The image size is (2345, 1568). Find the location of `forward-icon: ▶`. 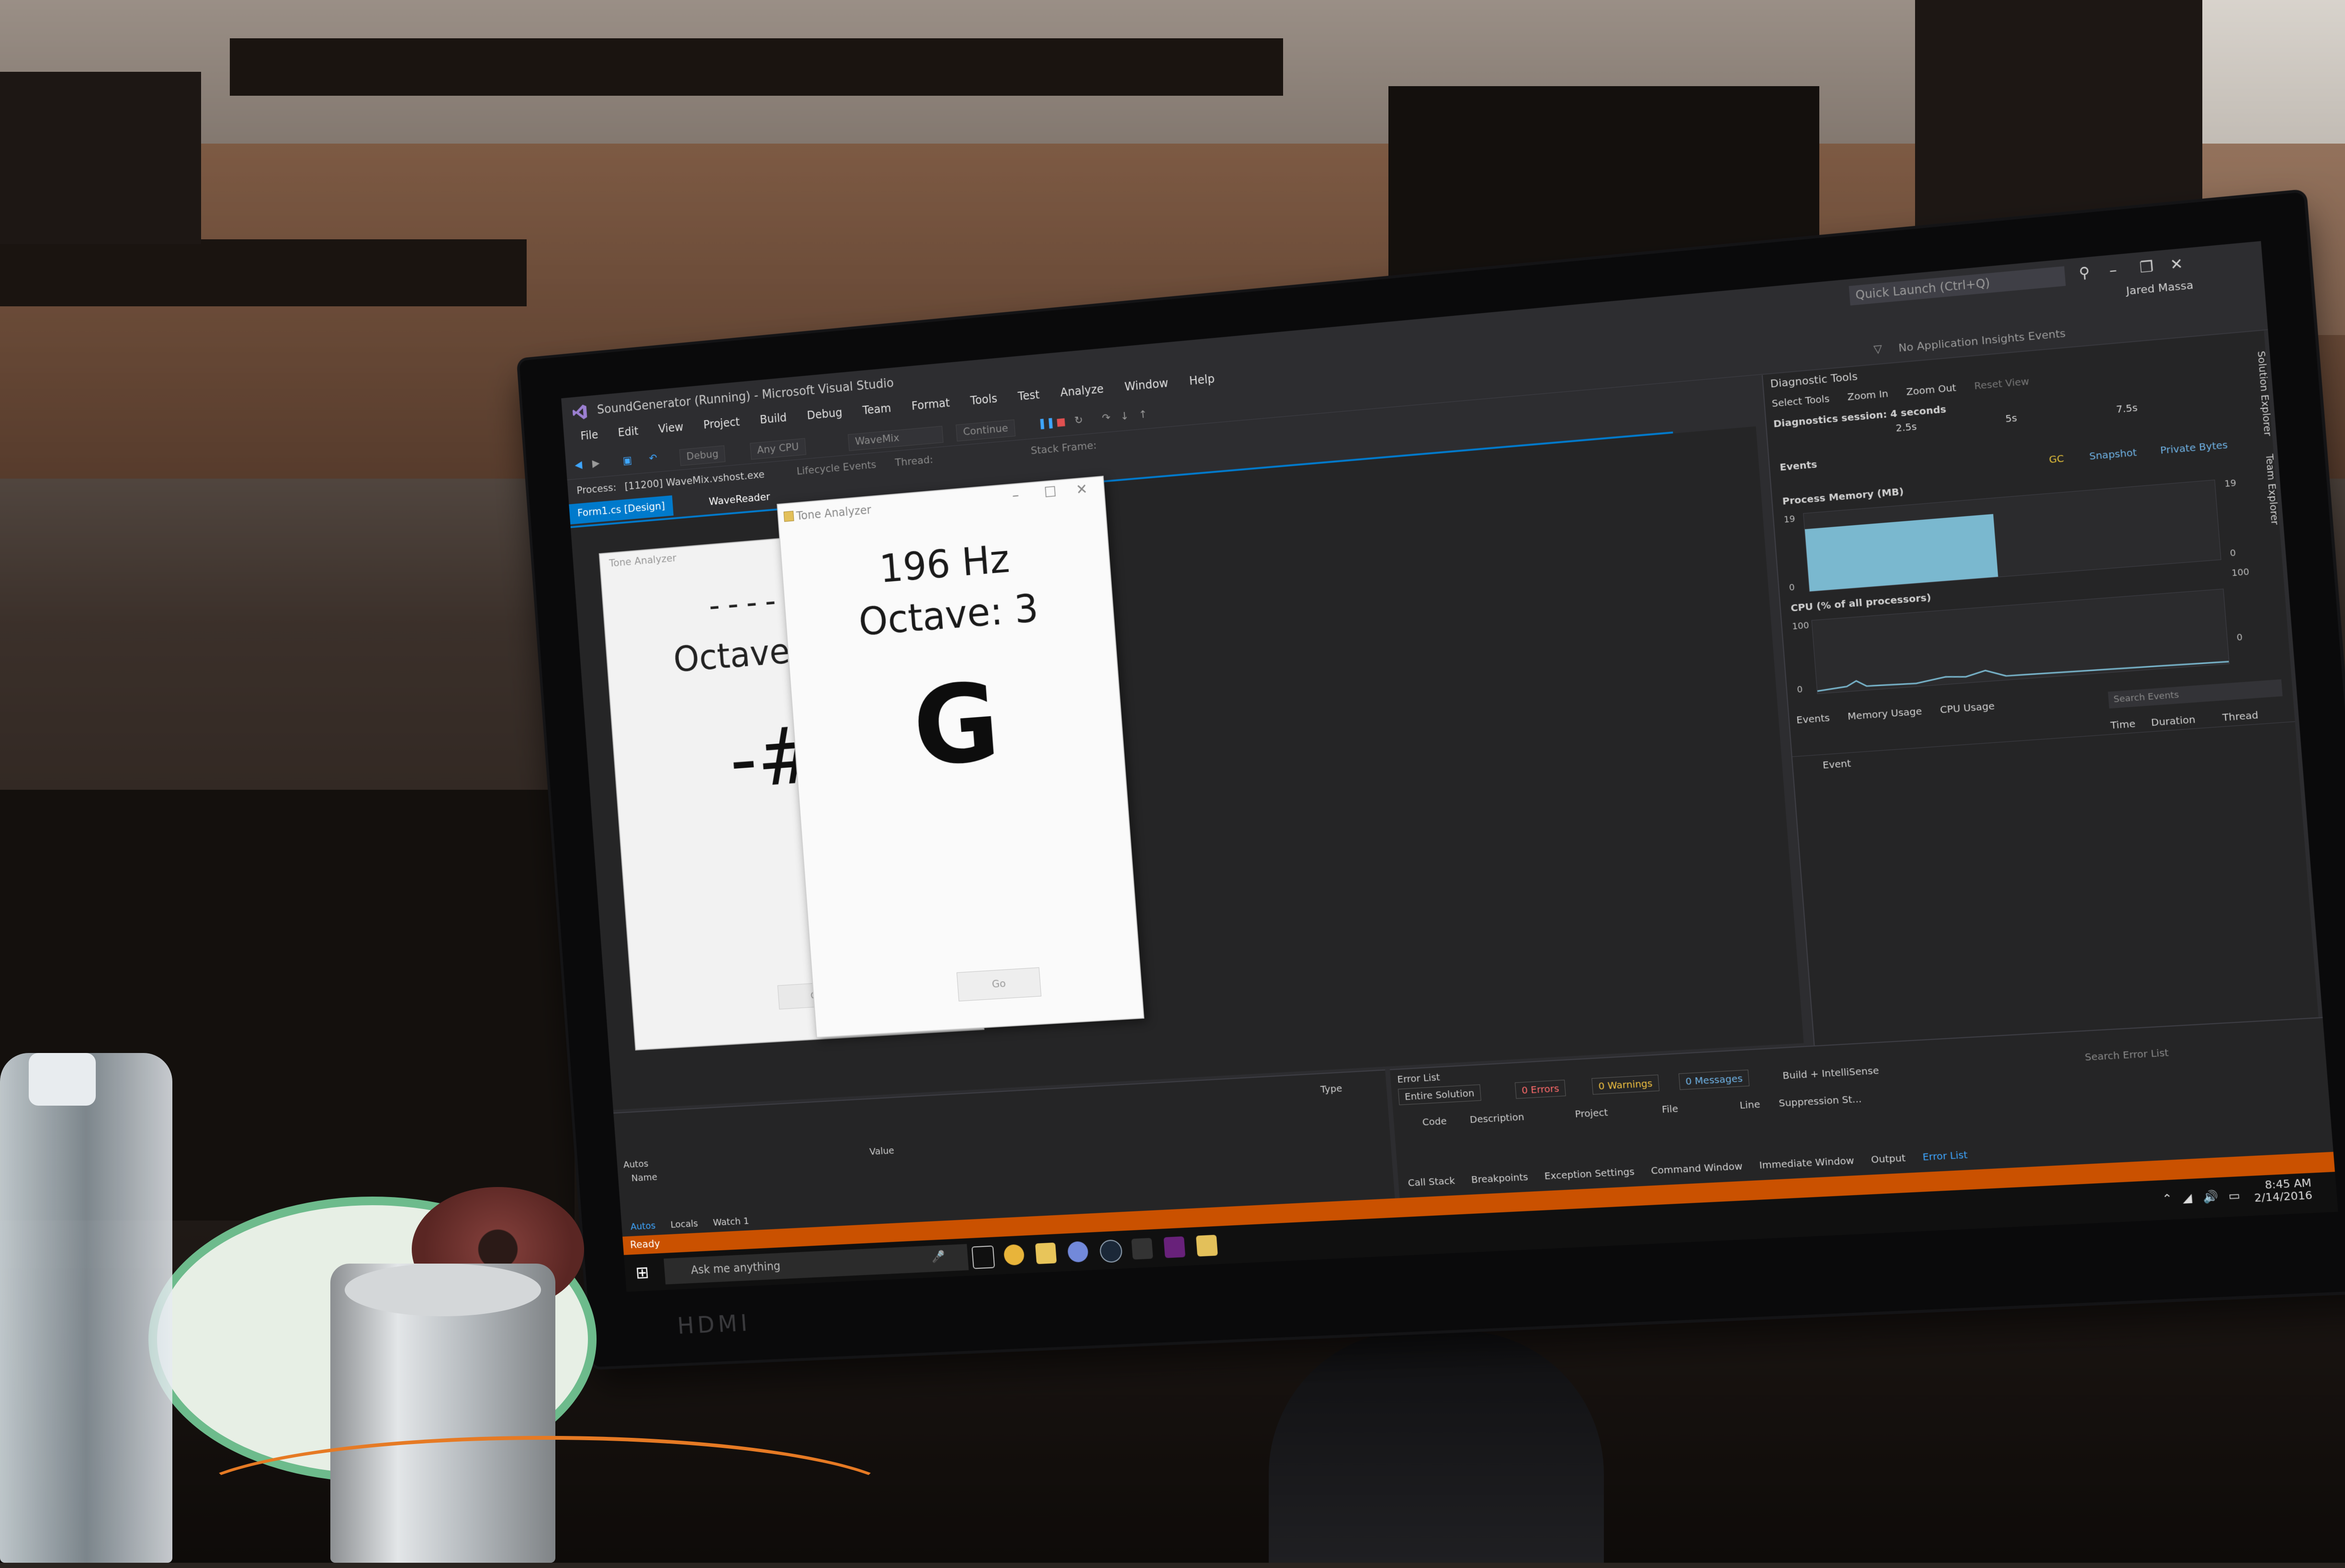

forward-icon: ▶ is located at coordinates (598, 464).